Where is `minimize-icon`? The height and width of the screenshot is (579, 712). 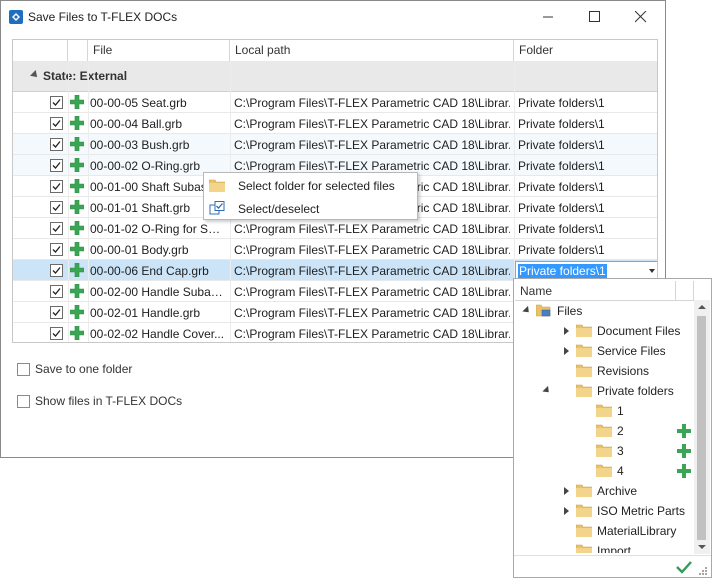 minimize-icon is located at coordinates (548, 17).